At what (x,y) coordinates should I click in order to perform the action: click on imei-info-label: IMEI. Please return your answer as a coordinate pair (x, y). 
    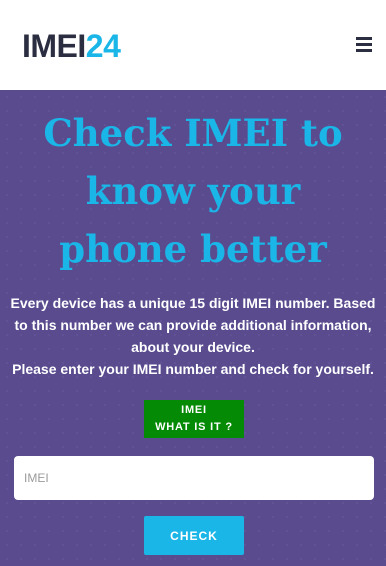
    Looking at the image, I should click on (194, 410).